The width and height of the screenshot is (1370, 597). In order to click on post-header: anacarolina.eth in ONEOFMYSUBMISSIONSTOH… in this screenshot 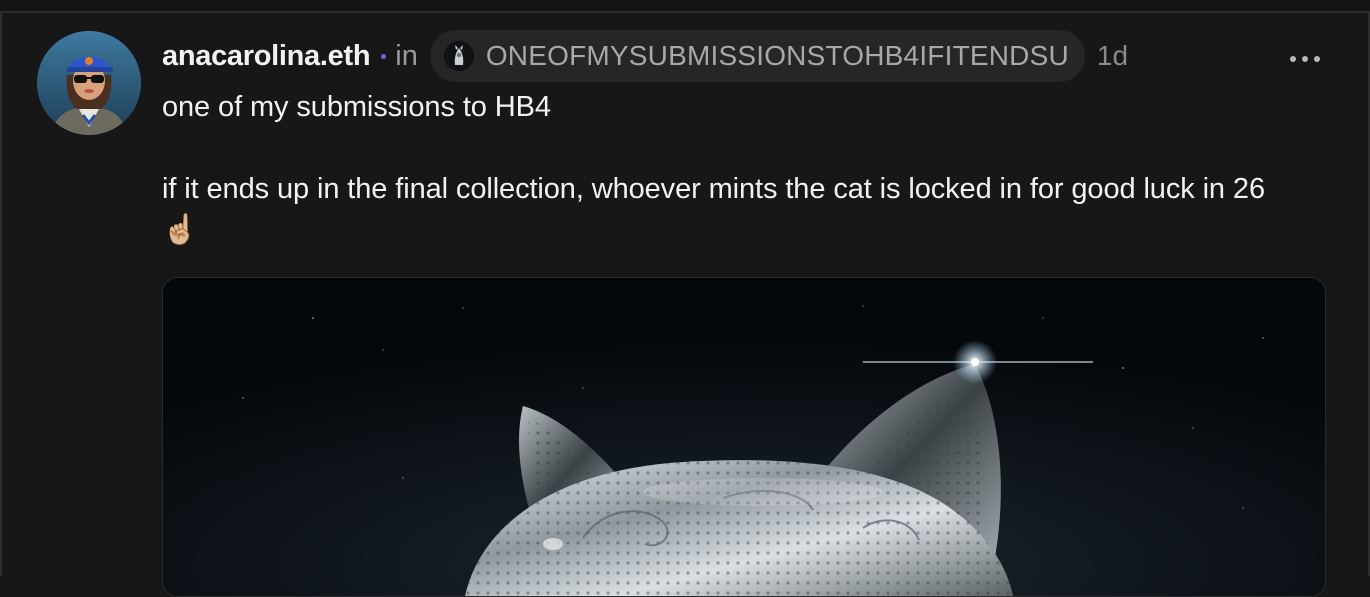, I will do `click(645, 56)`.